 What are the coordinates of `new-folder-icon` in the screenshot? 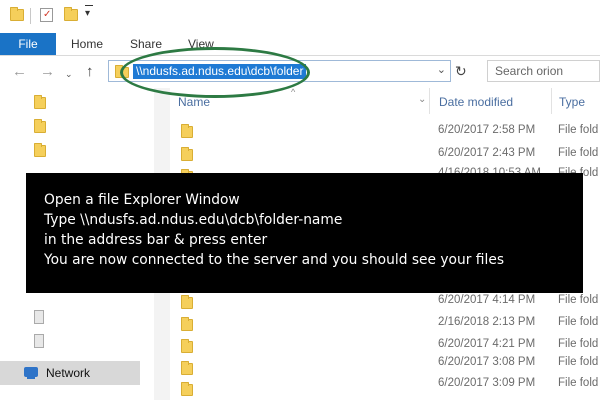 It's located at (71, 14).